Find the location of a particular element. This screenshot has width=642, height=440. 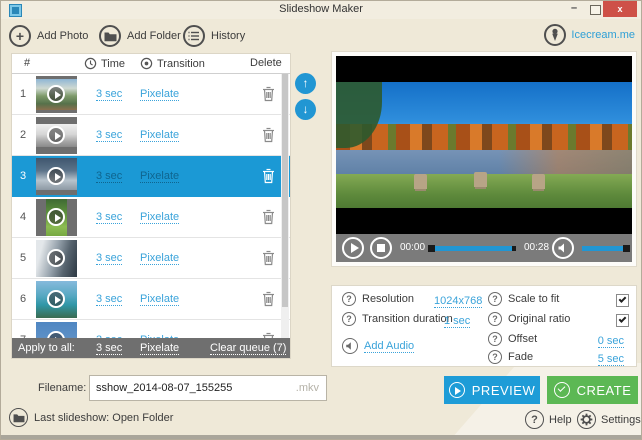

row-number: 4 is located at coordinates (23, 217).